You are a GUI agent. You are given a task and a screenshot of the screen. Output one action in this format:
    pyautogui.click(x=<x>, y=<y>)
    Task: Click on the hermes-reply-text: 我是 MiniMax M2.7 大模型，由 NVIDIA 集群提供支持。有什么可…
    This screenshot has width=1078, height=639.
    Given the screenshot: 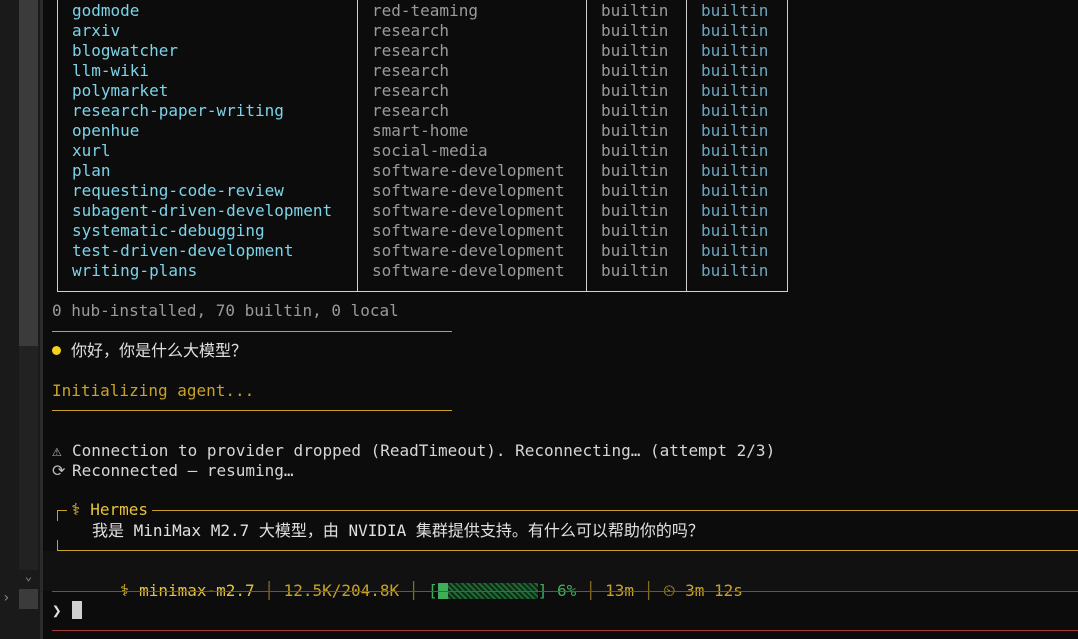 What is the action you would take?
    pyautogui.click(x=398, y=530)
    